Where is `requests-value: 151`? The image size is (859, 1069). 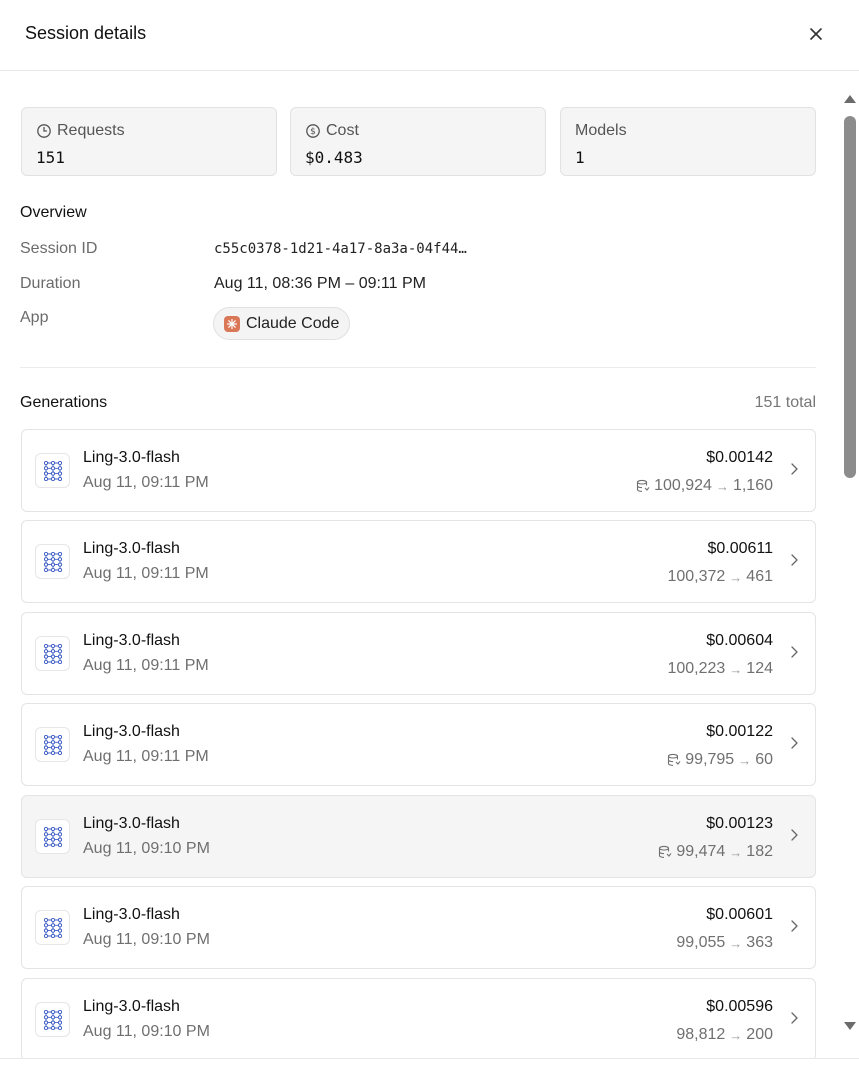
requests-value: 151 is located at coordinates (50, 157).